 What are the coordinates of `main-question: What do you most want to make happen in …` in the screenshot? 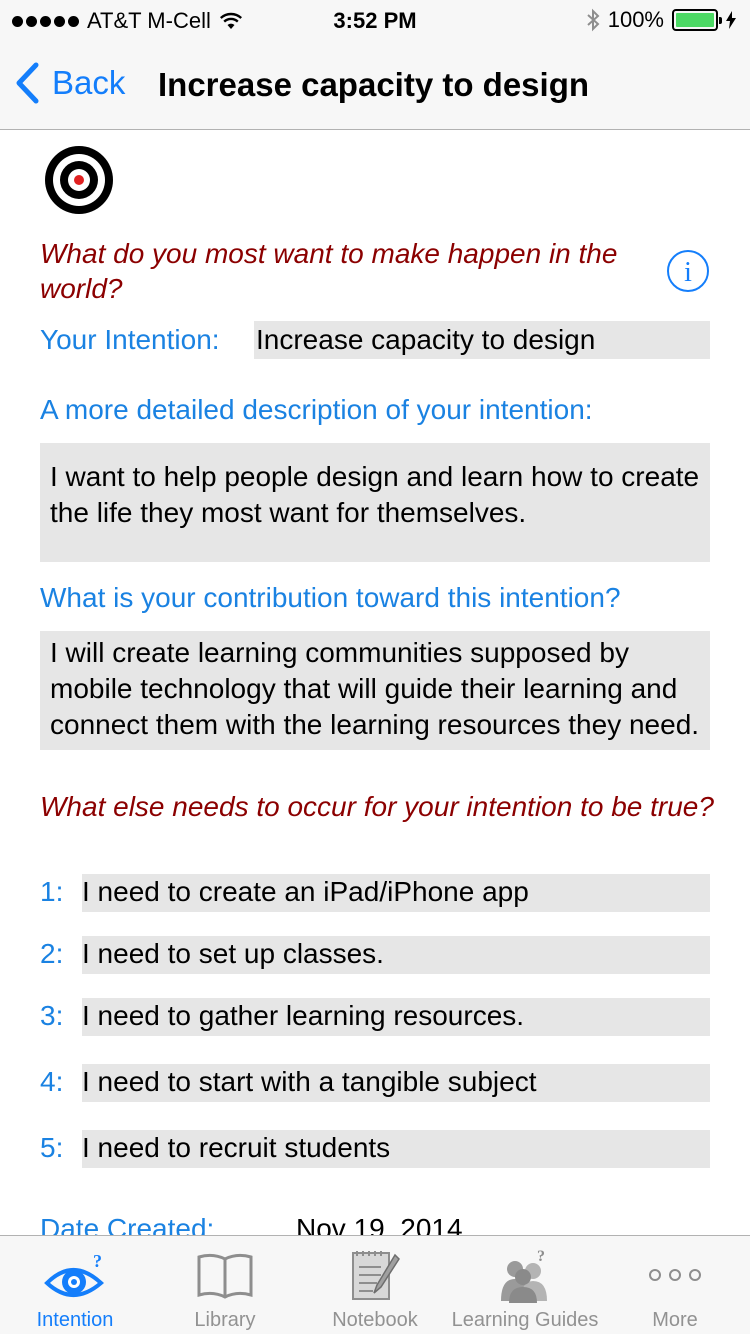 It's located at (329, 271).